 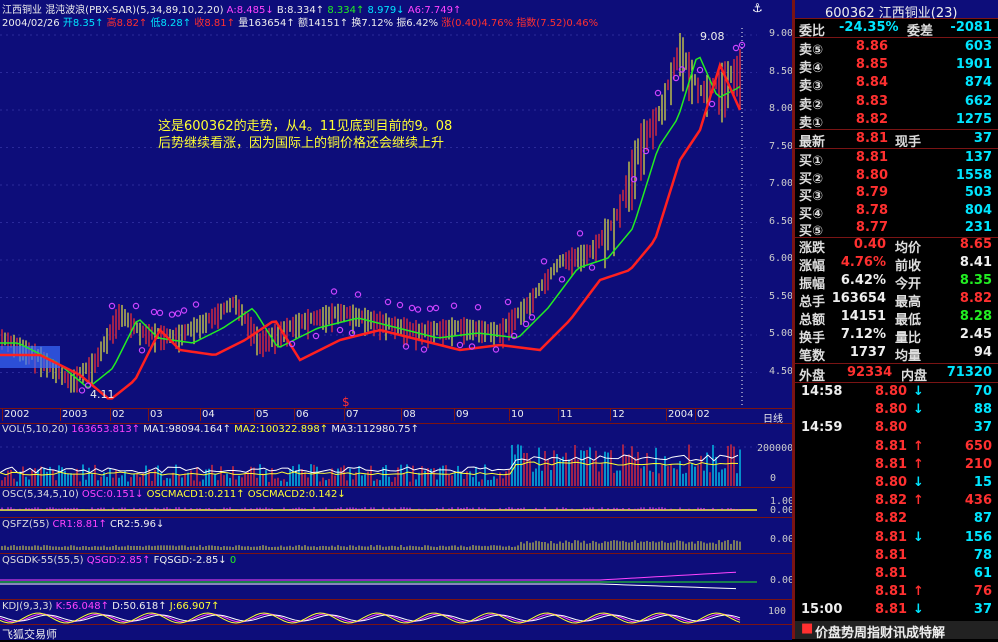 I want to click on stat-value: 8.41, so click(x=975, y=262).